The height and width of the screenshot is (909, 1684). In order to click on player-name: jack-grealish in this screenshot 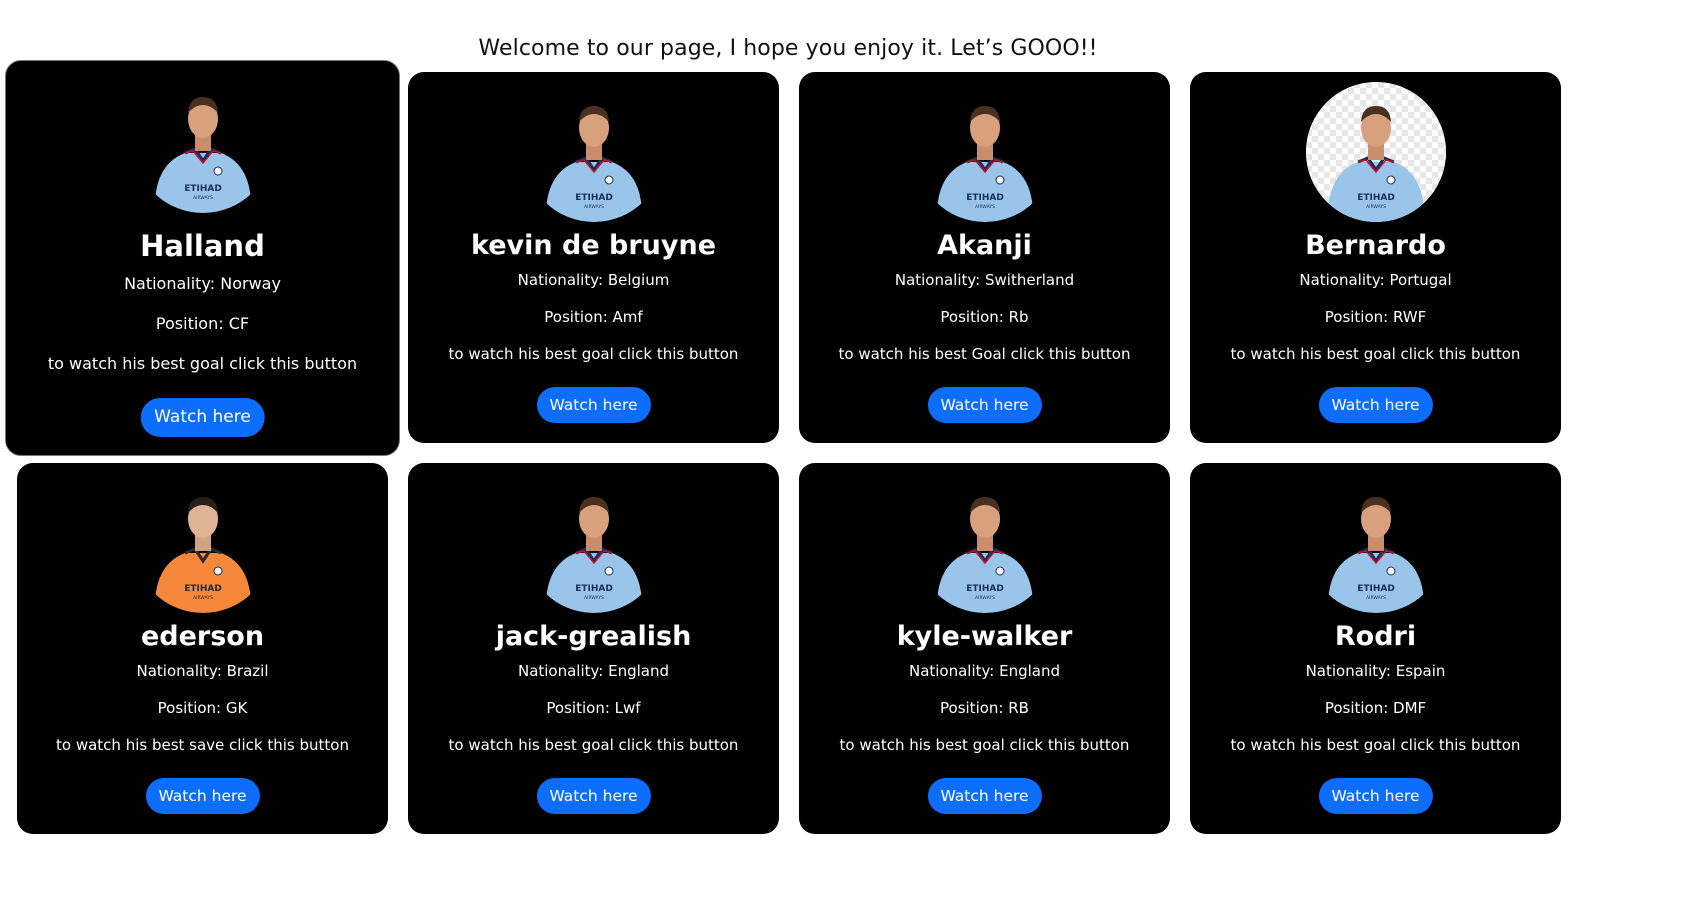, I will do `click(593, 636)`.